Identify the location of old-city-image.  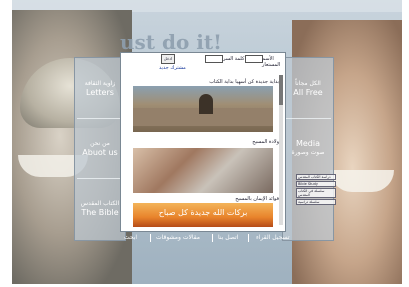
(203, 109).